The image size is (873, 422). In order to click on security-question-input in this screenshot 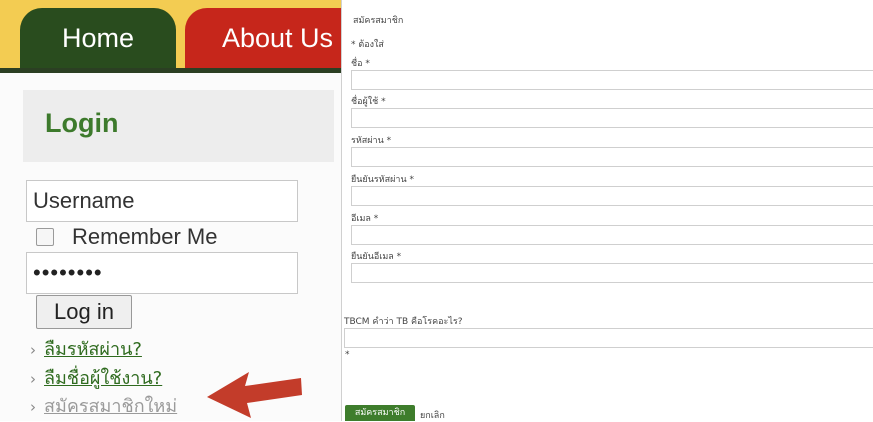, I will do `click(608, 338)`.